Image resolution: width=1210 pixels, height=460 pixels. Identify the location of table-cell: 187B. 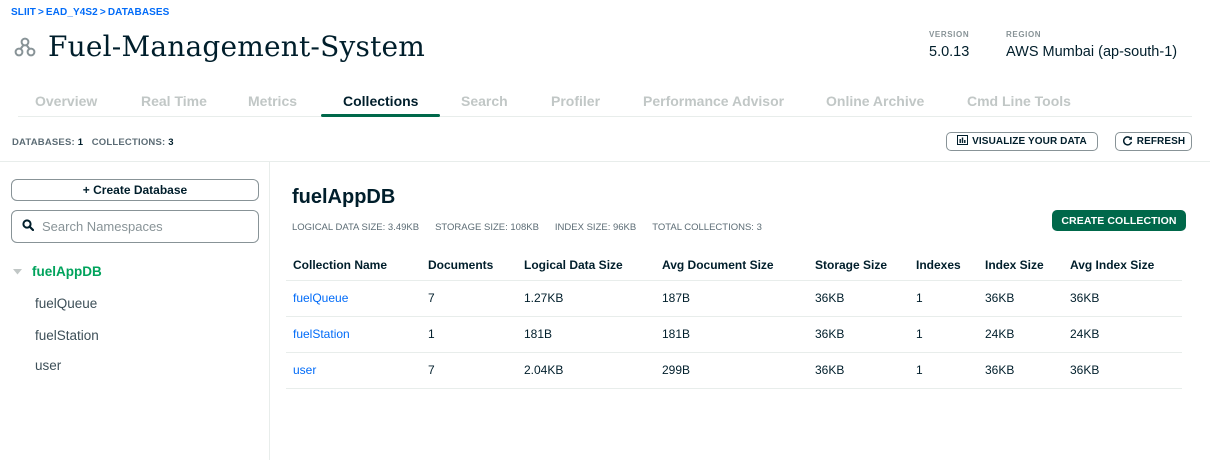
(731, 298).